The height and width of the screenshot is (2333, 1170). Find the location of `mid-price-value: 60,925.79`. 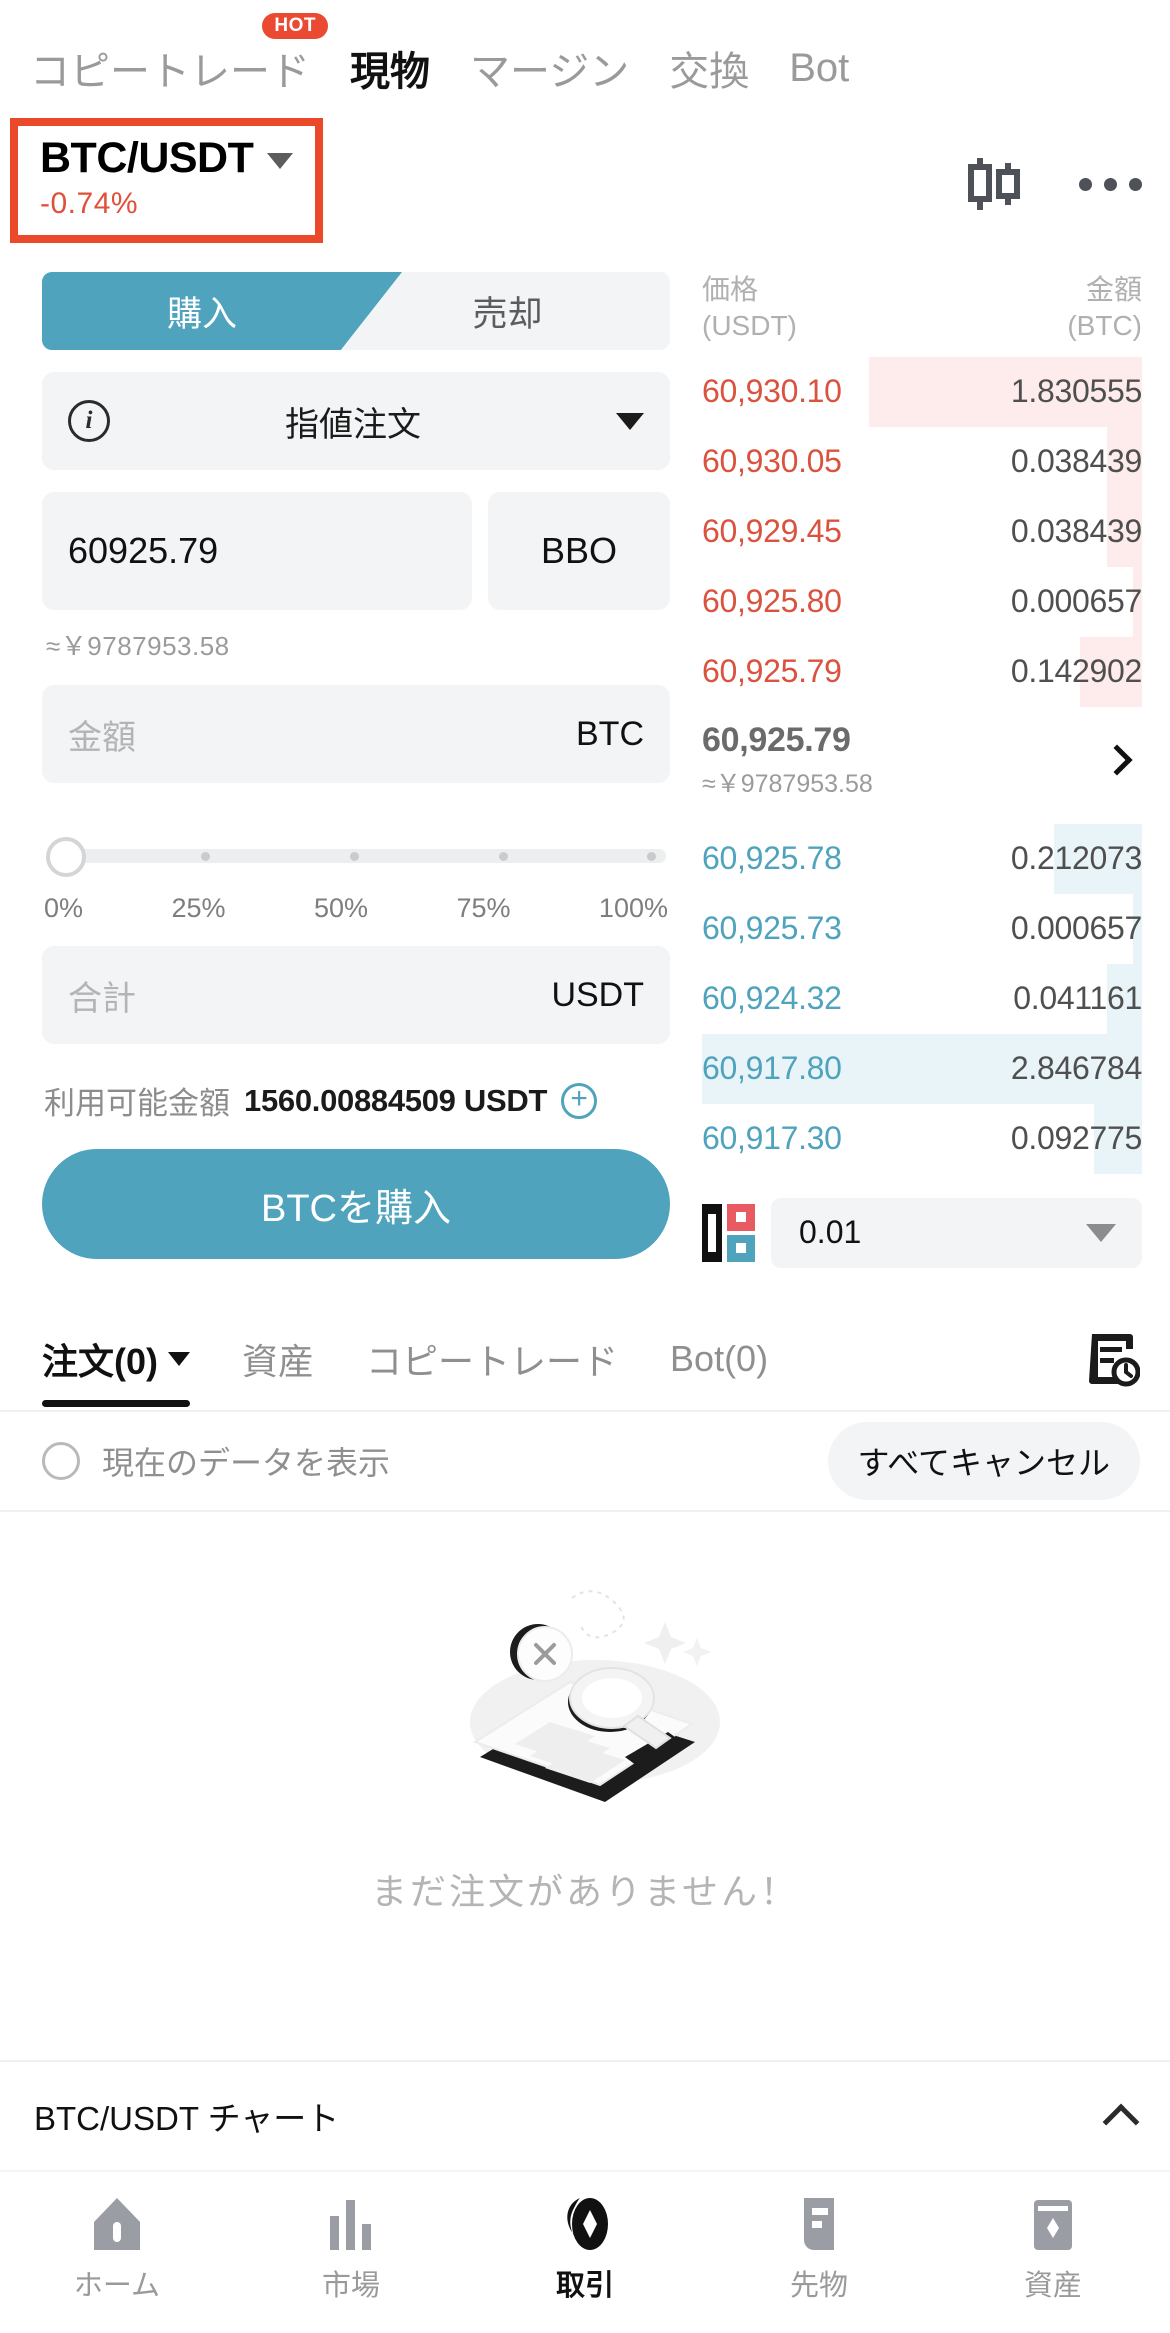

mid-price-value: 60,925.79 is located at coordinates (776, 739).